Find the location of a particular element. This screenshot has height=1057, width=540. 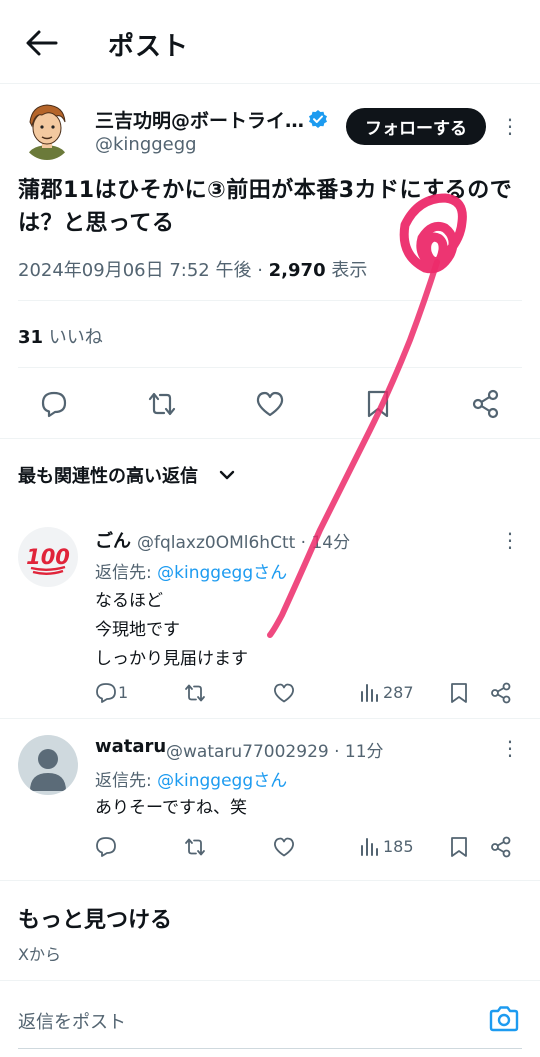

reply-compose-input: 返信をポスト is located at coordinates (72, 1021).